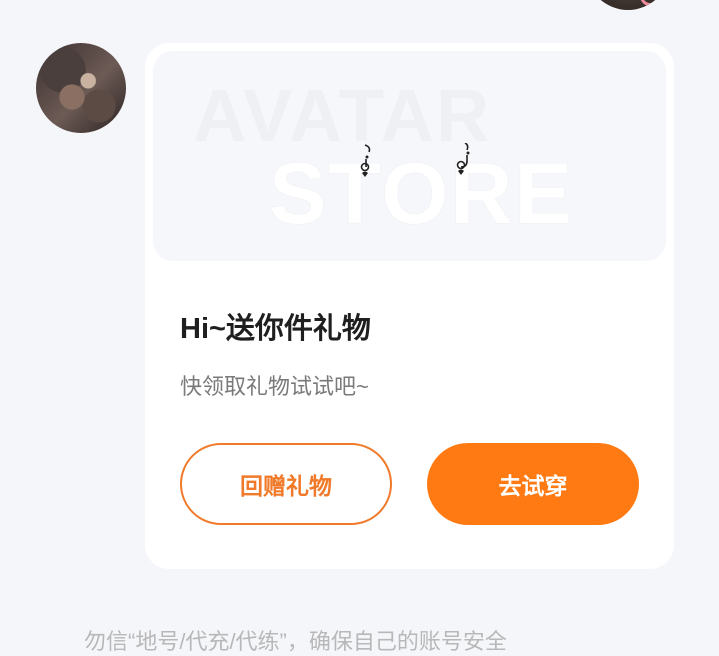 The image size is (719, 656). What do you see at coordinates (286, 484) in the screenshot?
I see `gift-back-button: 回赠礼物` at bounding box center [286, 484].